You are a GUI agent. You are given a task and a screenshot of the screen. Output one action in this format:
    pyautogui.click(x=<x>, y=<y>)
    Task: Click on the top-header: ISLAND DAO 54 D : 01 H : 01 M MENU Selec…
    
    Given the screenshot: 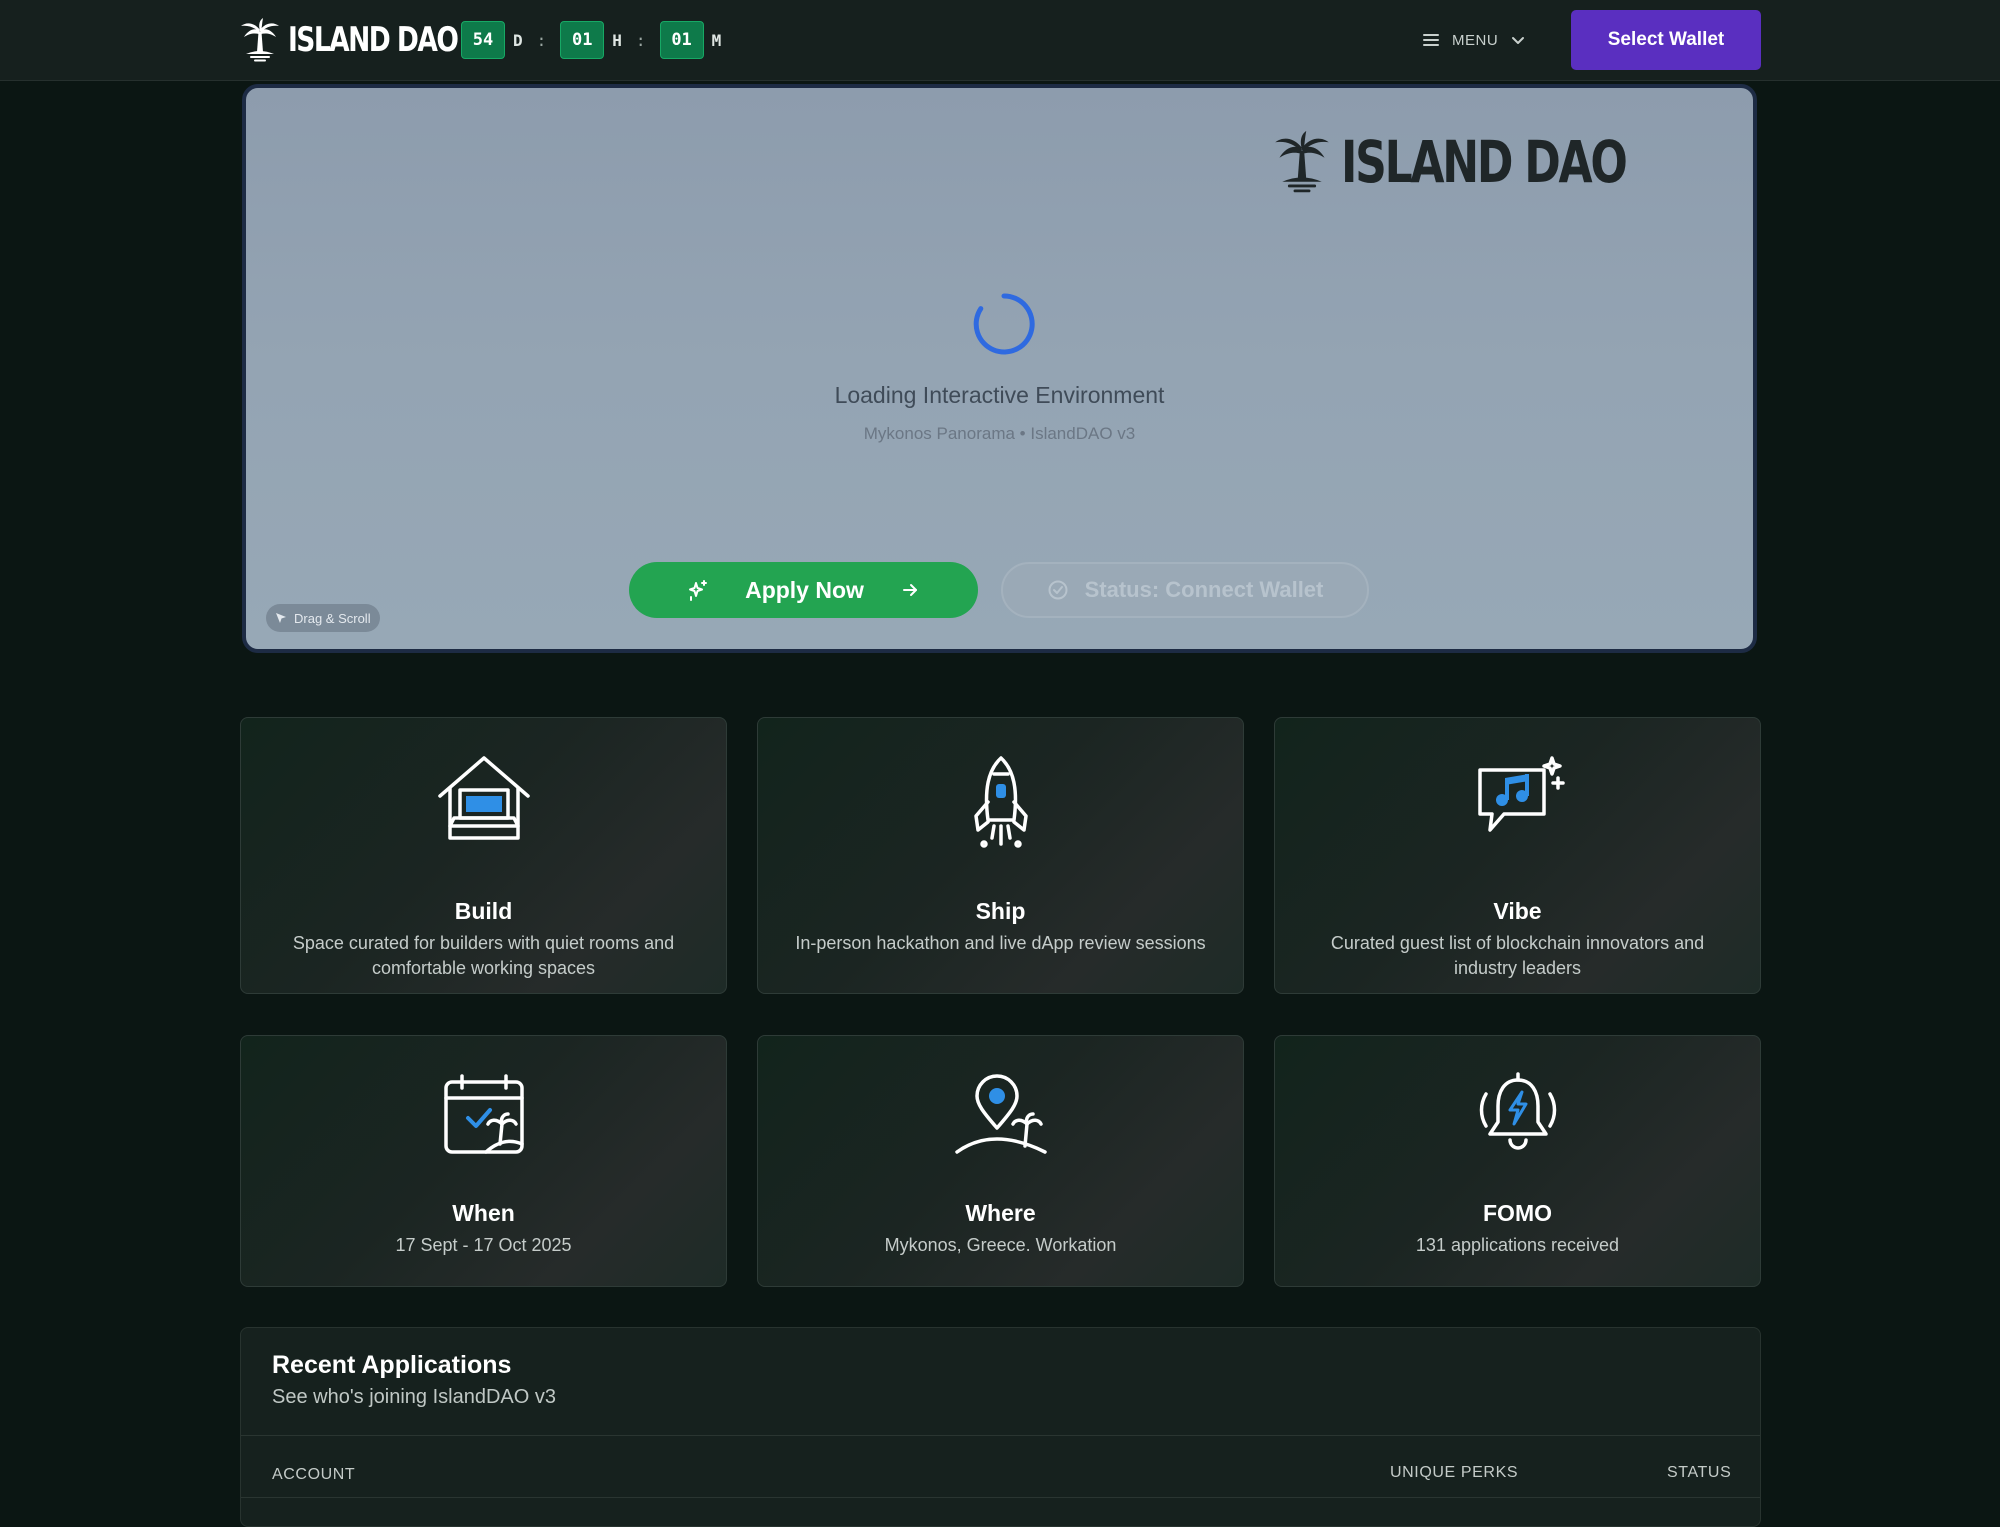 What is the action you would take?
    pyautogui.click(x=1000, y=40)
    